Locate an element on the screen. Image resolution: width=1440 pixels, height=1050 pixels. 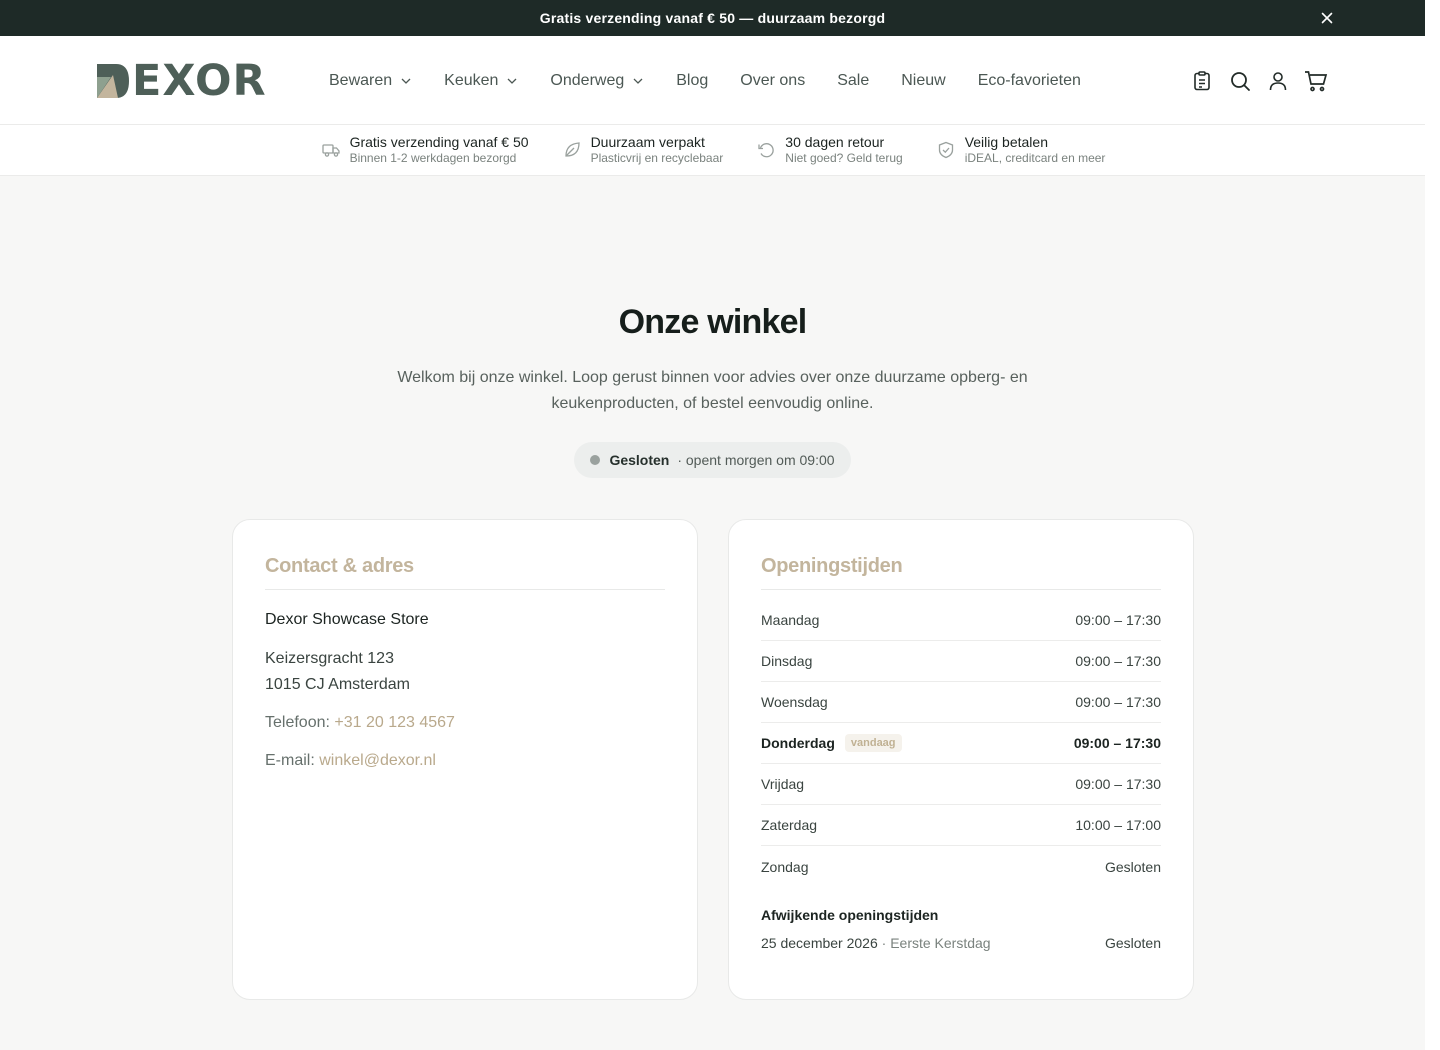
nav-label: Onderweg is located at coordinates (587, 80).